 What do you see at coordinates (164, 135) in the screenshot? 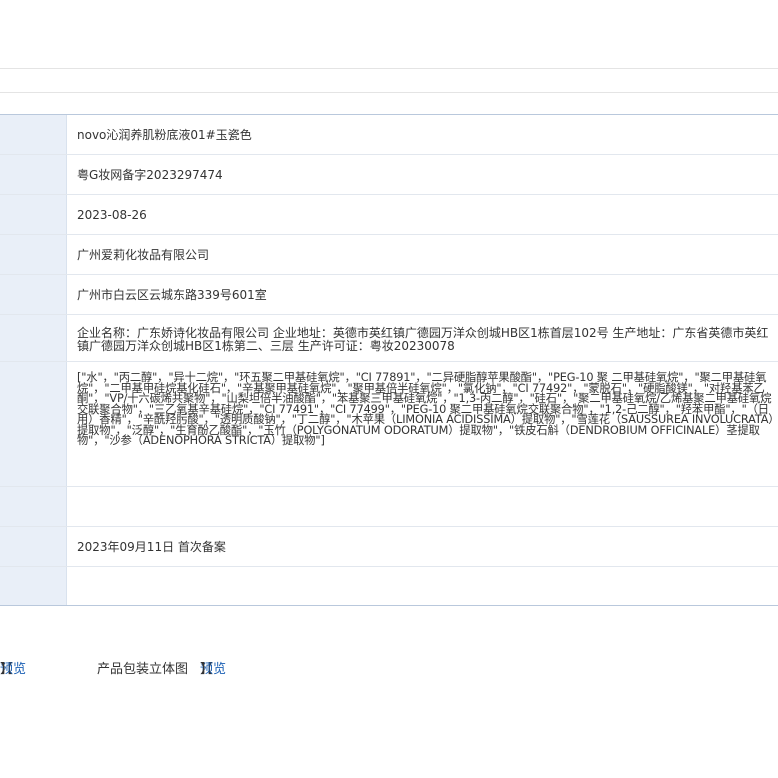
I see `product-name-value: novo沁润养肌粉底液01#玉瓷色` at bounding box center [164, 135].